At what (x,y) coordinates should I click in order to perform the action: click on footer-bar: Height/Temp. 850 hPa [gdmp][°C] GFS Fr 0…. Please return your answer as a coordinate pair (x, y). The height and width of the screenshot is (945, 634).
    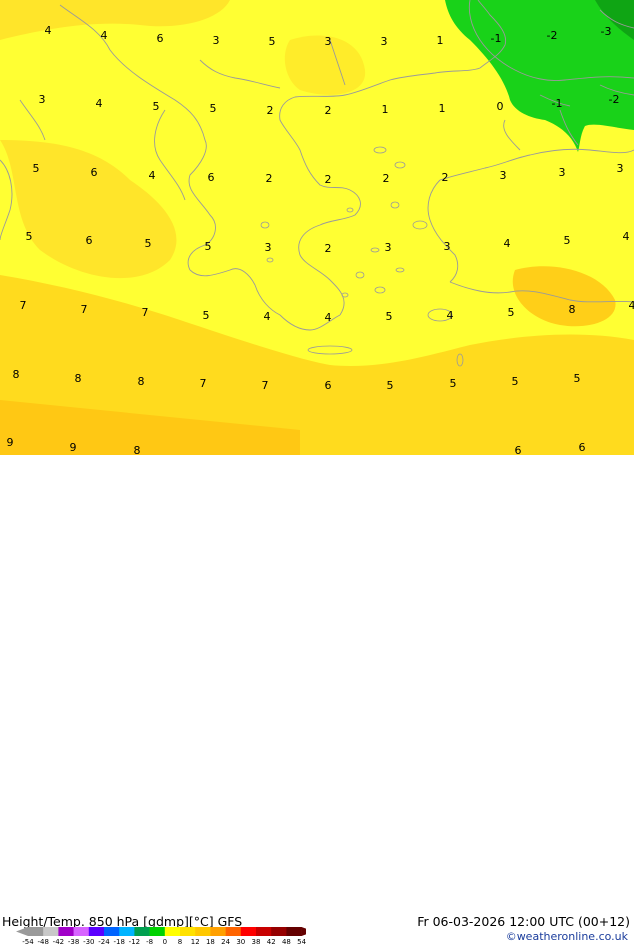
    Looking at the image, I should click on (317, 472).